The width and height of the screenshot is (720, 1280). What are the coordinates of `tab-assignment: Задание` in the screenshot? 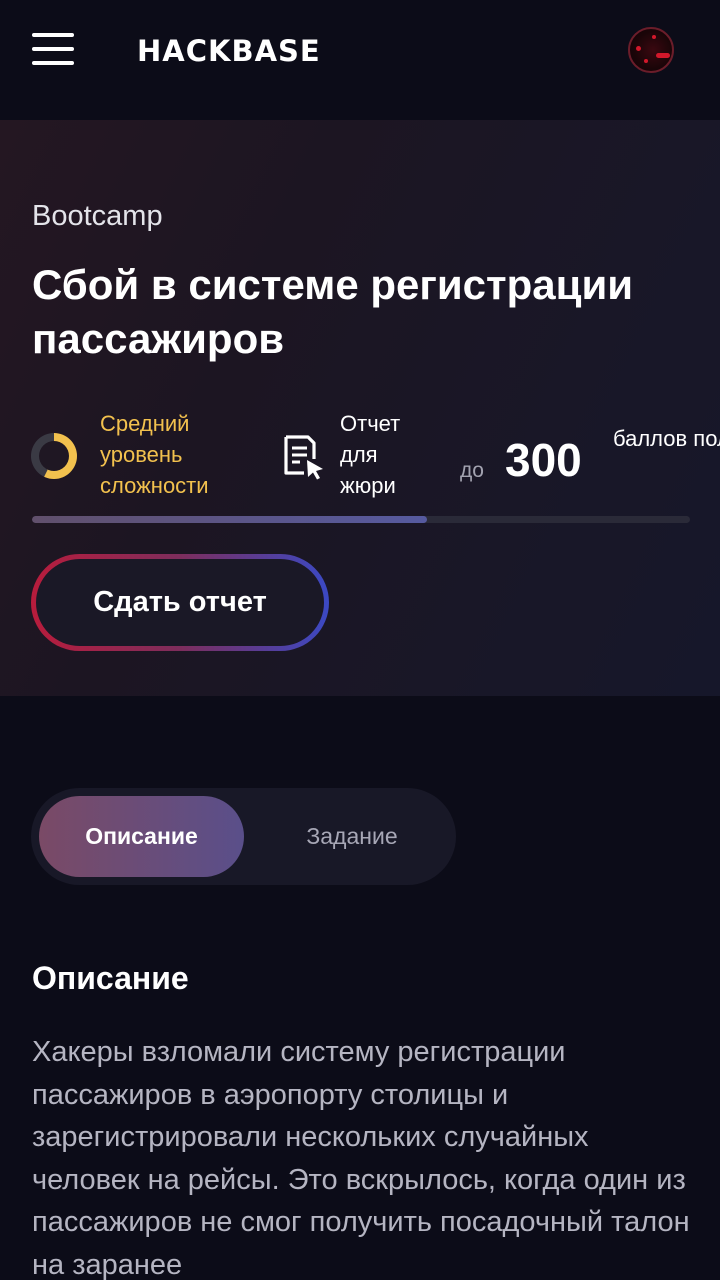 It's located at (352, 836).